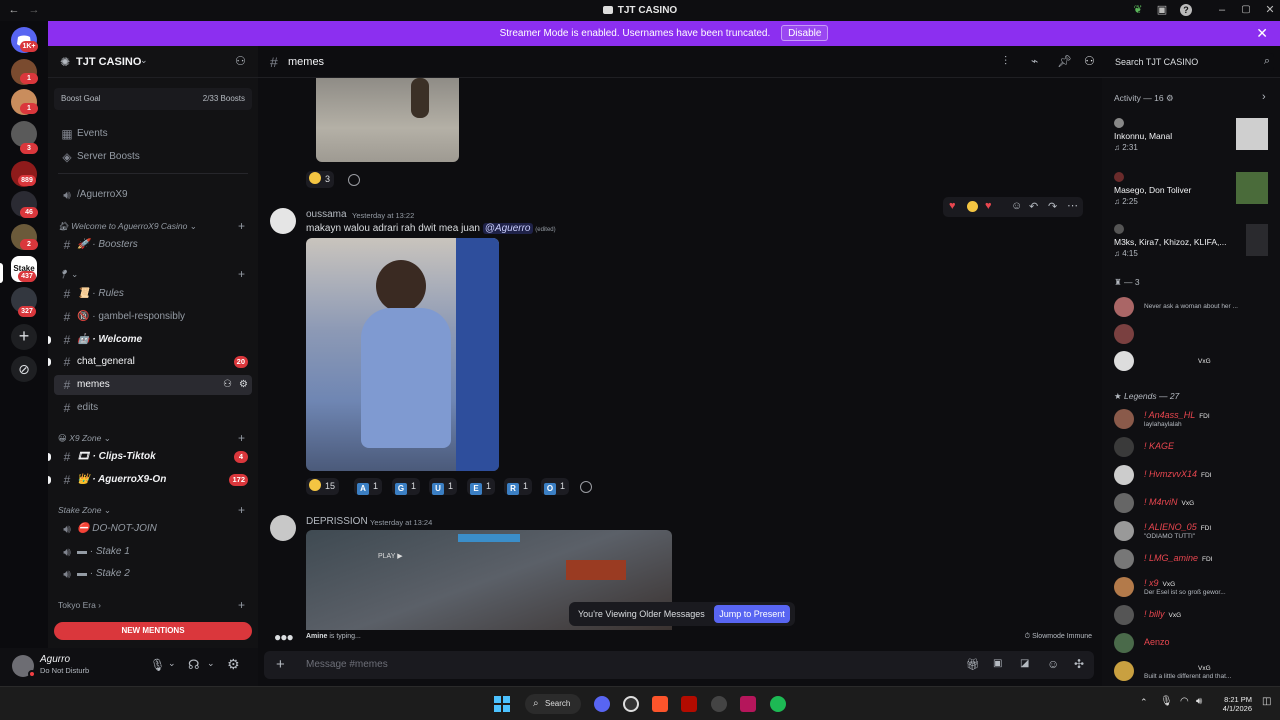 This screenshot has height=720, width=1280. What do you see at coordinates (518, 486) in the screenshot?
I see `reaction: R1` at bounding box center [518, 486].